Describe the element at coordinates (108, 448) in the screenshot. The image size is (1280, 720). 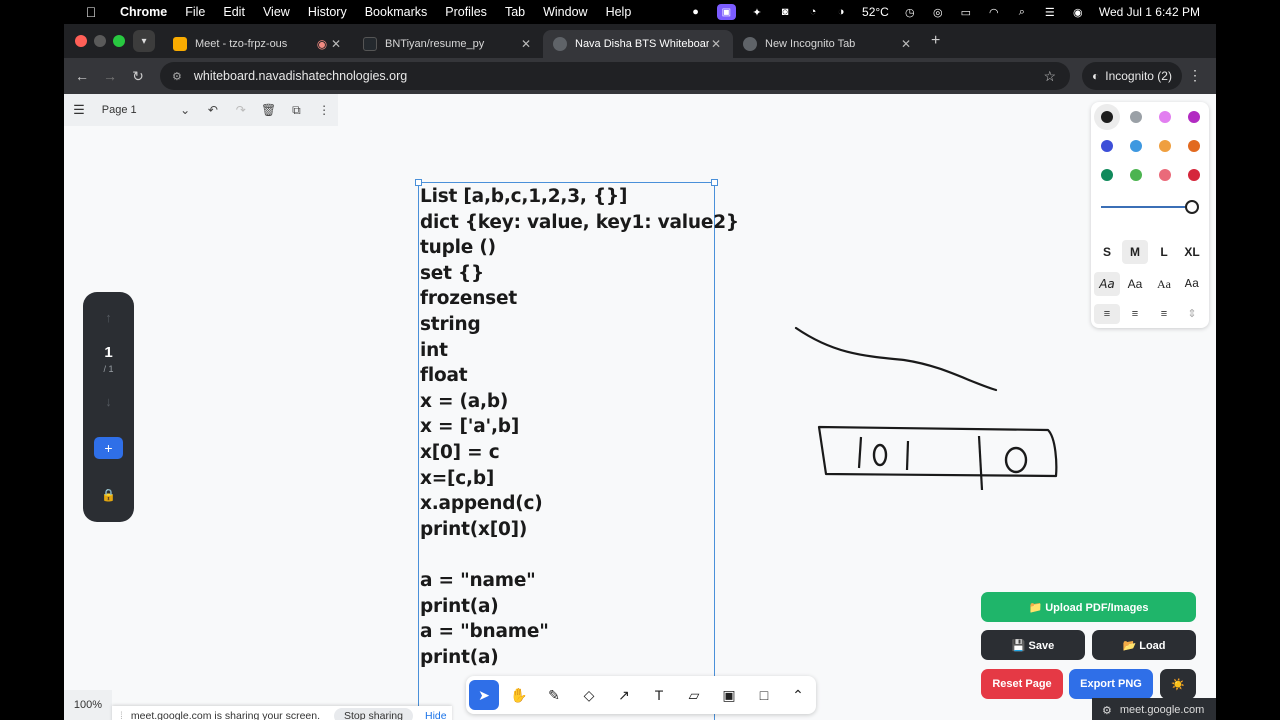
I see `add-page-button: +` at that location.